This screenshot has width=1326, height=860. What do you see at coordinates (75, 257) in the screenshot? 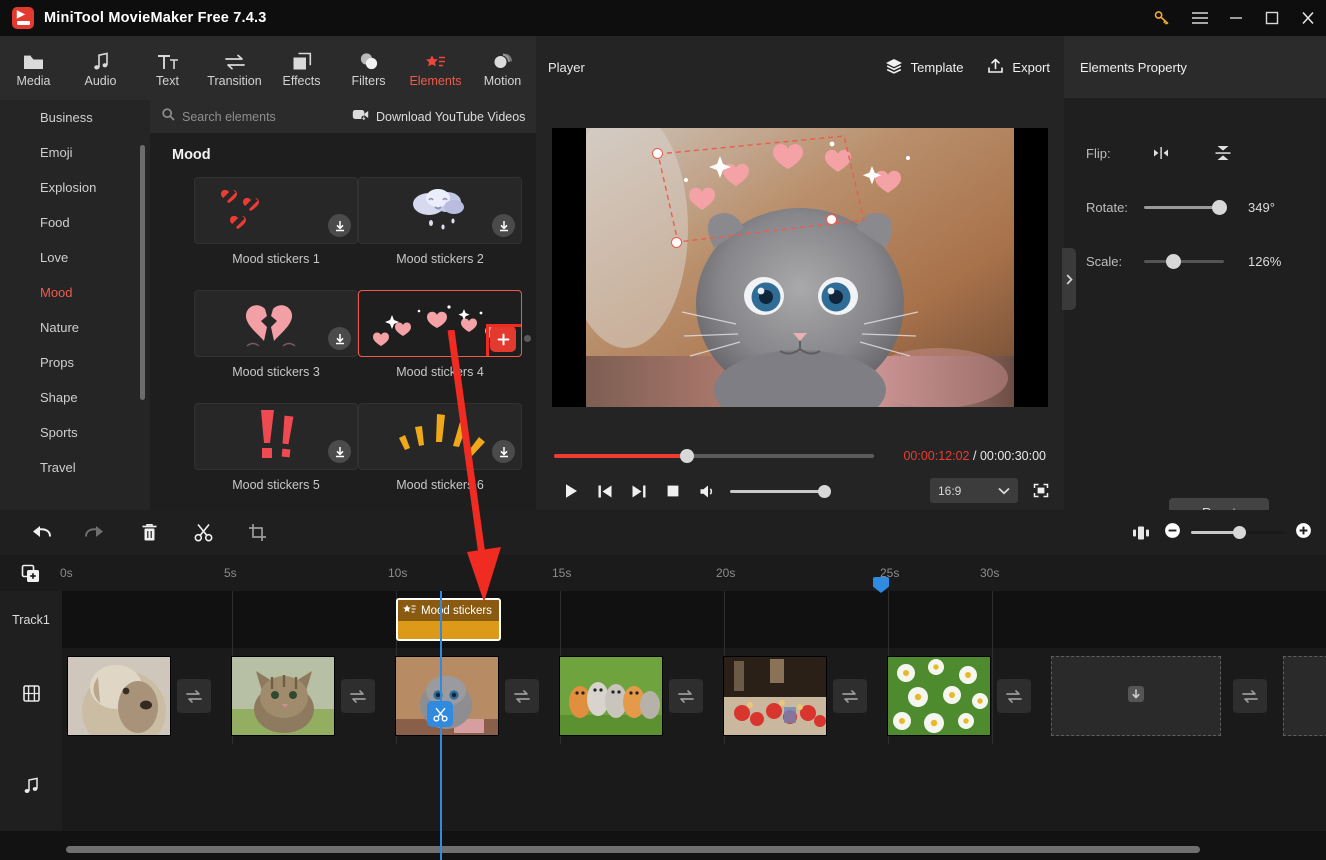
I see `category-item-love: Love` at bounding box center [75, 257].